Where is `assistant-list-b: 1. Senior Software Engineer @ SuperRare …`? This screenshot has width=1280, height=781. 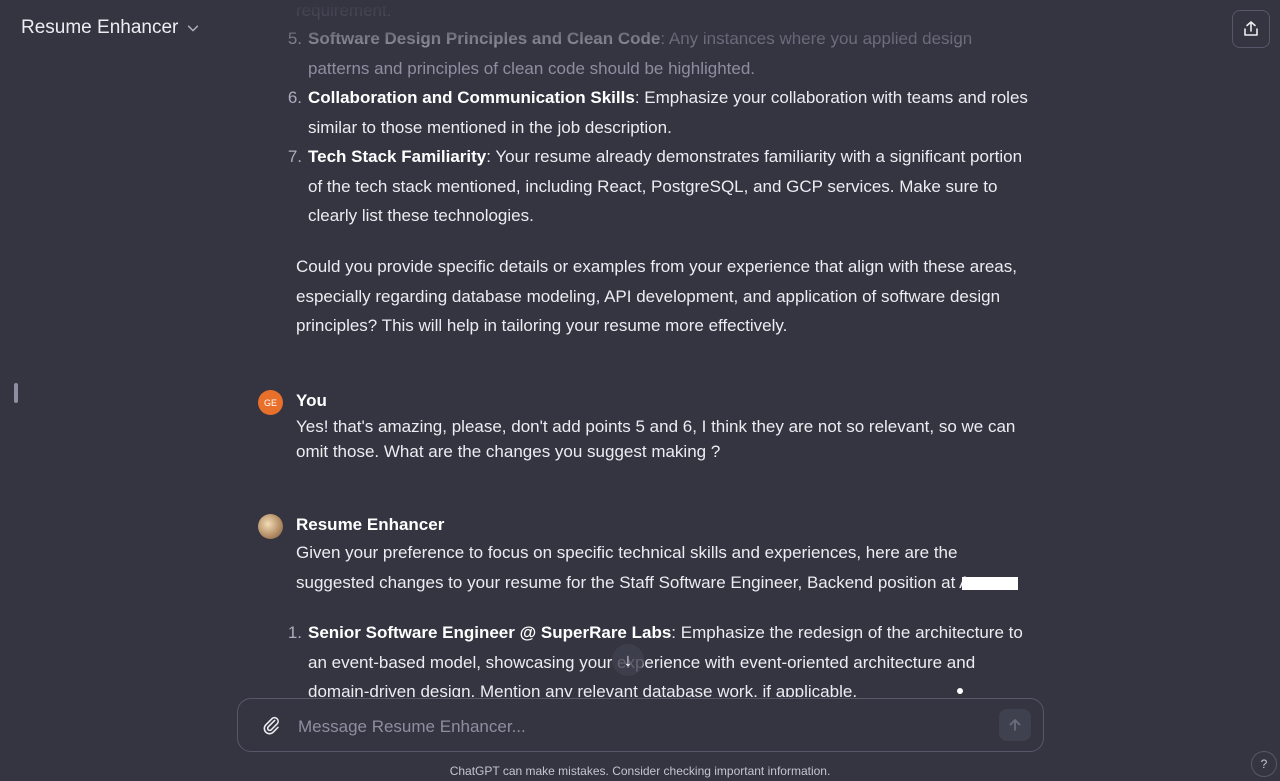
assistant-list-b: 1. Senior Software Engineer @ SuperRare … is located at coordinates (656, 657).